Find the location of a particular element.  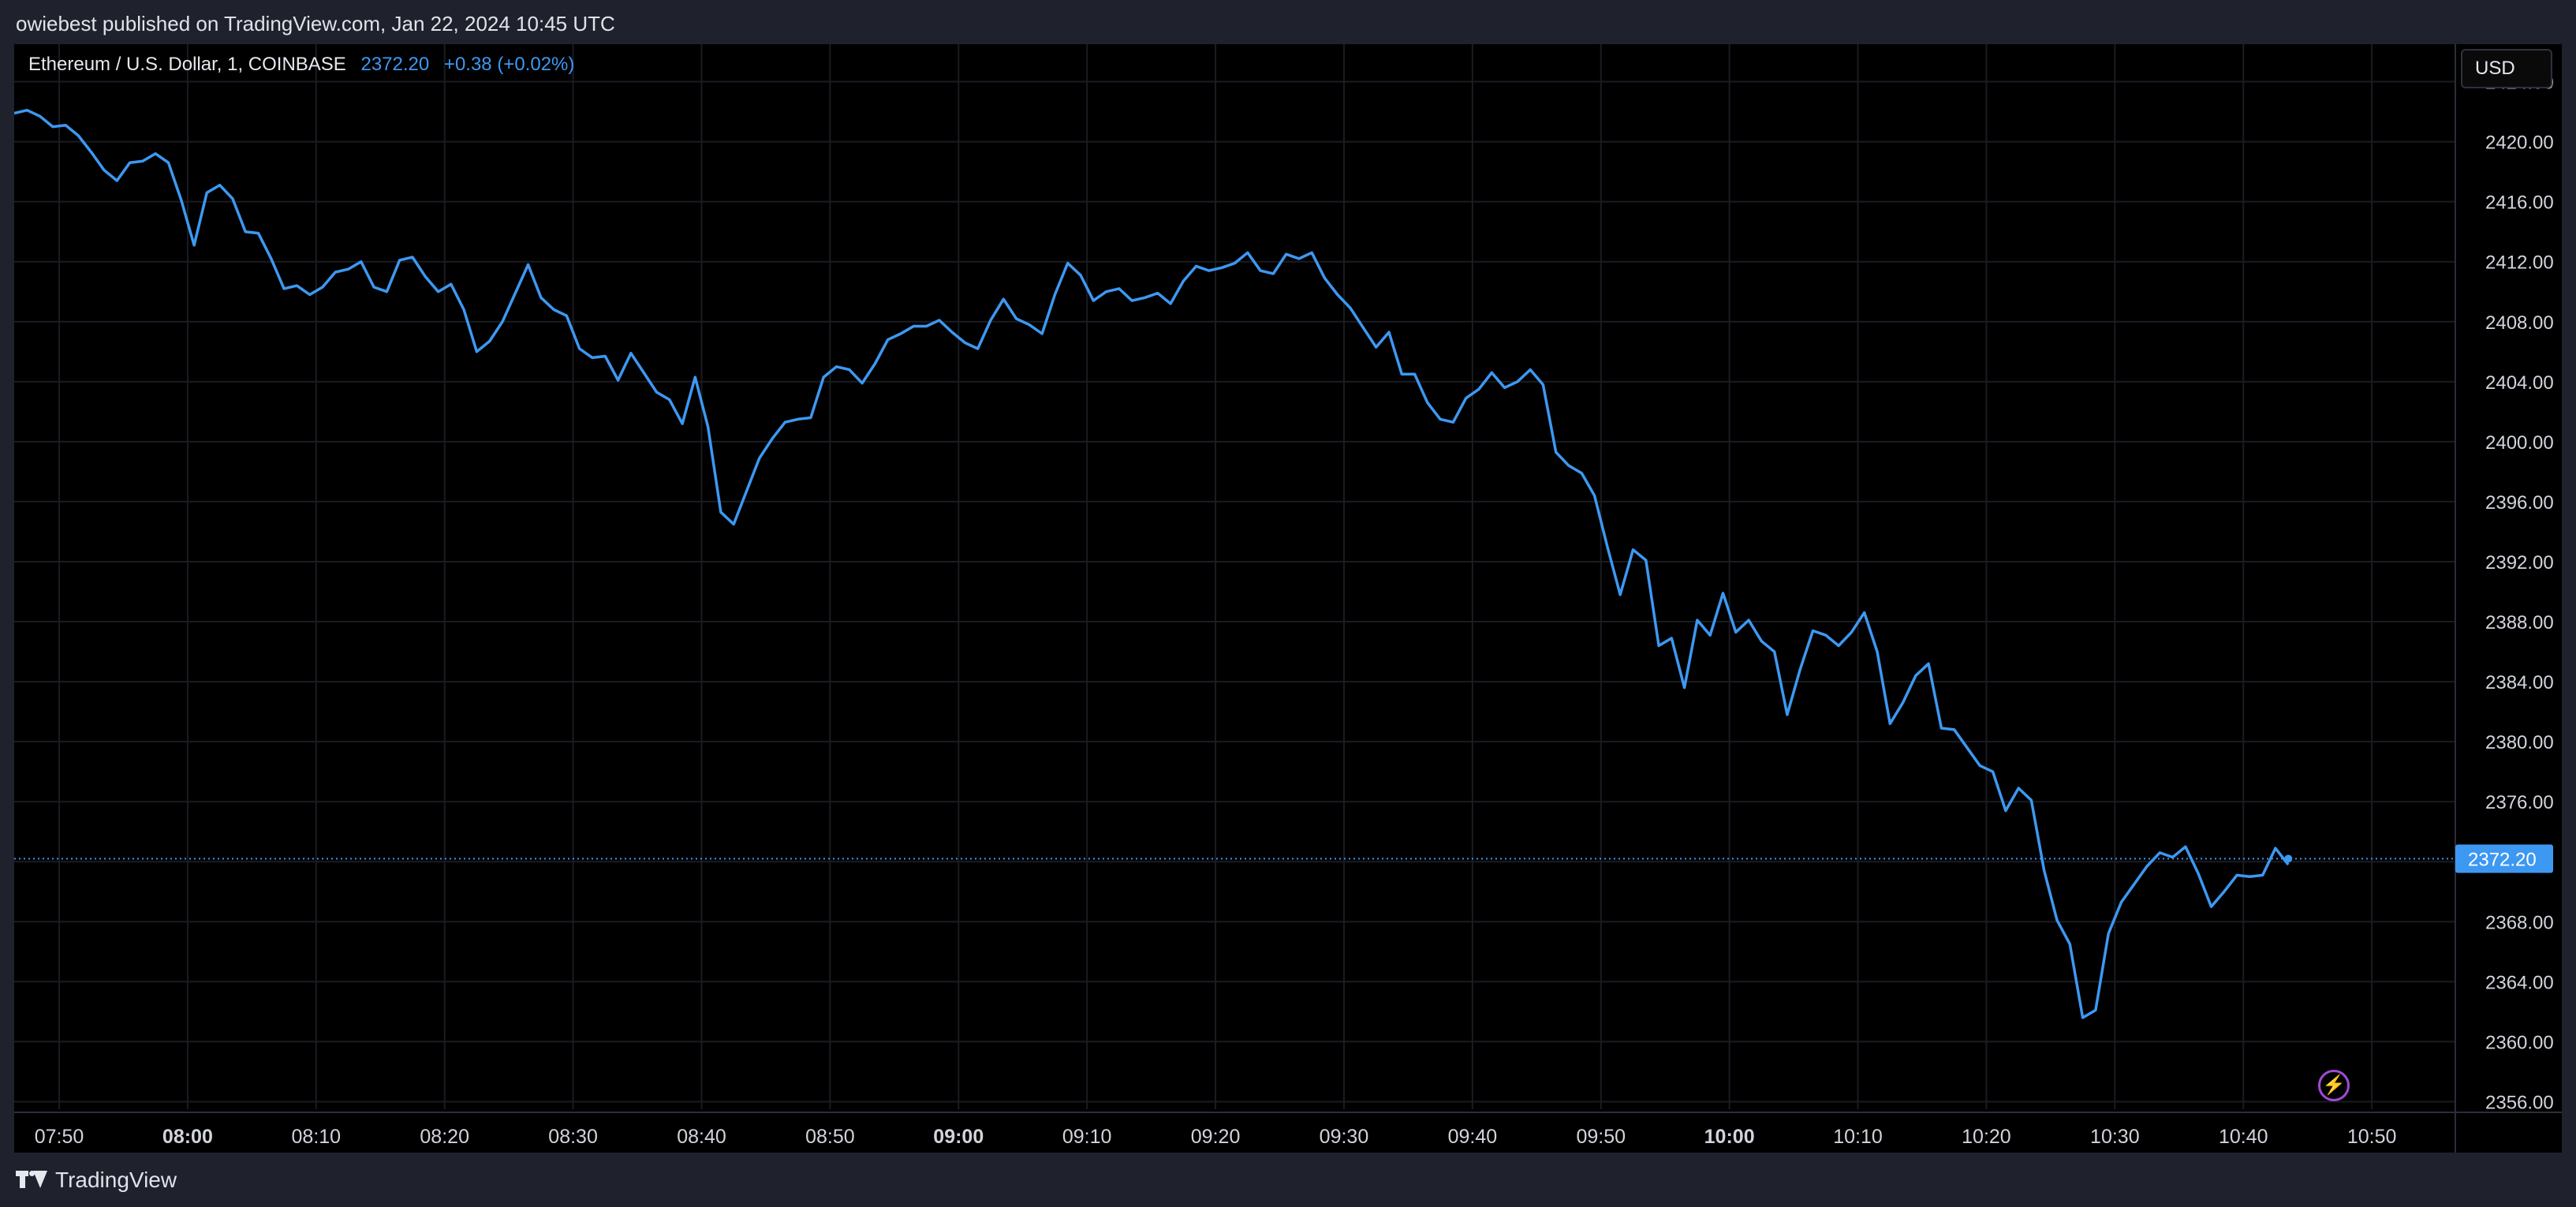

legend-price: 2372.20 is located at coordinates (395, 64).